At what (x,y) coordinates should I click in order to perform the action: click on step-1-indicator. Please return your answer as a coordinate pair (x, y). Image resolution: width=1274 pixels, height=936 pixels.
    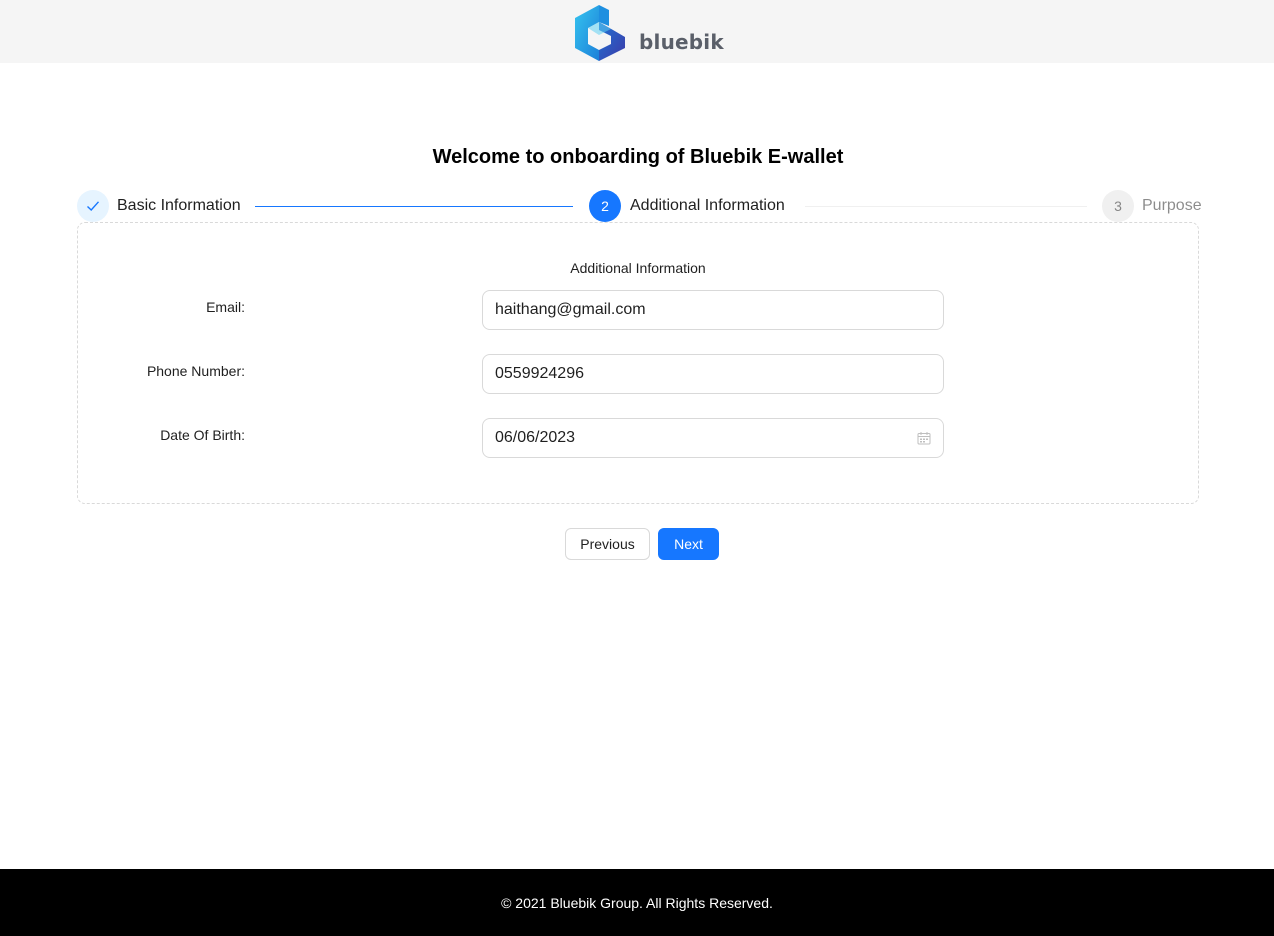
    Looking at the image, I should click on (93, 206).